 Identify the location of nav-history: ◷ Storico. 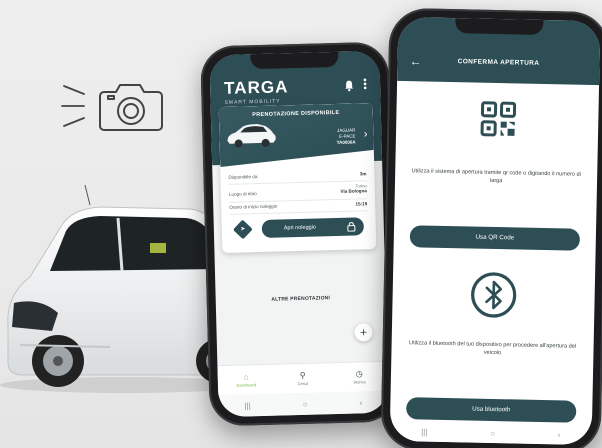
(359, 377).